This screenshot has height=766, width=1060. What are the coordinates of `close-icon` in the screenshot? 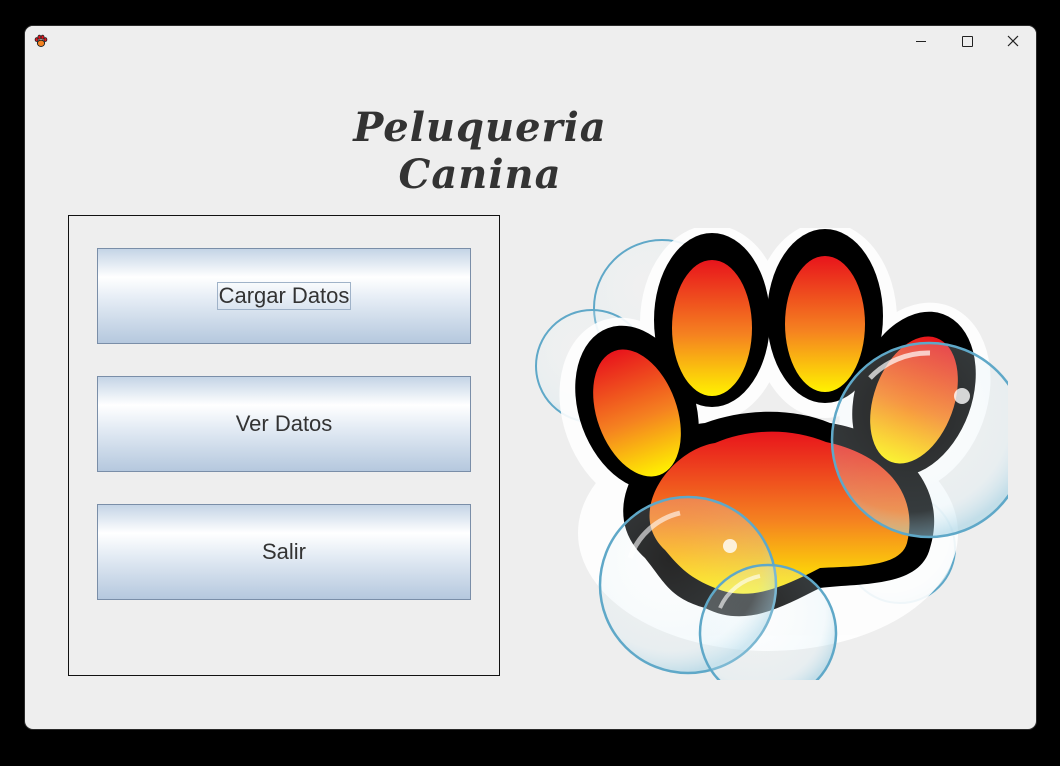 It's located at (1013, 41).